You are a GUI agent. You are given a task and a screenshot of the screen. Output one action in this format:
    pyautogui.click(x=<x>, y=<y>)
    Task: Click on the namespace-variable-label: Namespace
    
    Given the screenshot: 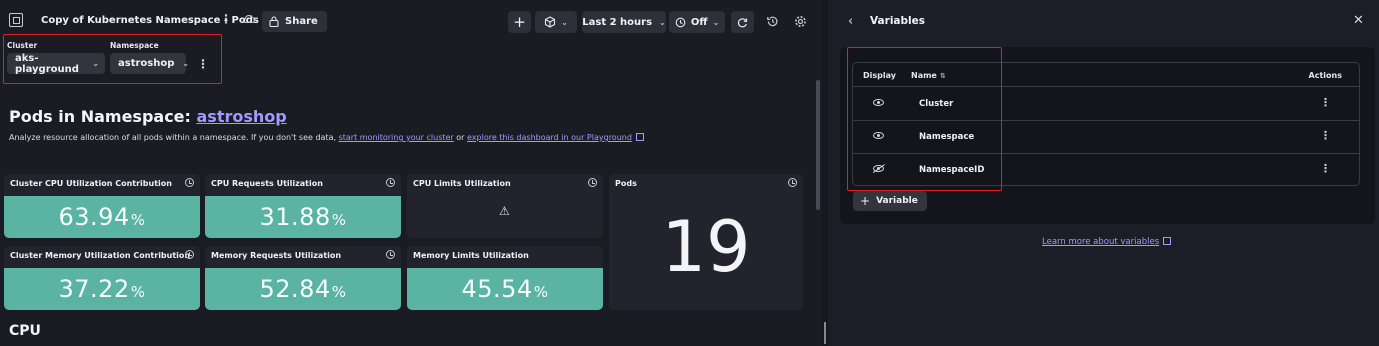 What is the action you would take?
    pyautogui.click(x=134, y=45)
    